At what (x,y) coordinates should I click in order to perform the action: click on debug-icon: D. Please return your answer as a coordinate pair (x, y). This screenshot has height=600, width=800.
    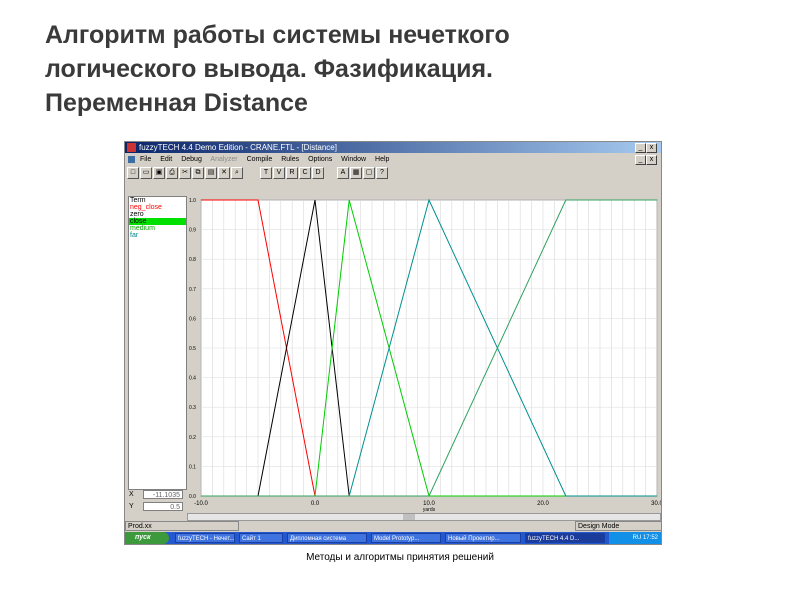
    Looking at the image, I should click on (318, 173).